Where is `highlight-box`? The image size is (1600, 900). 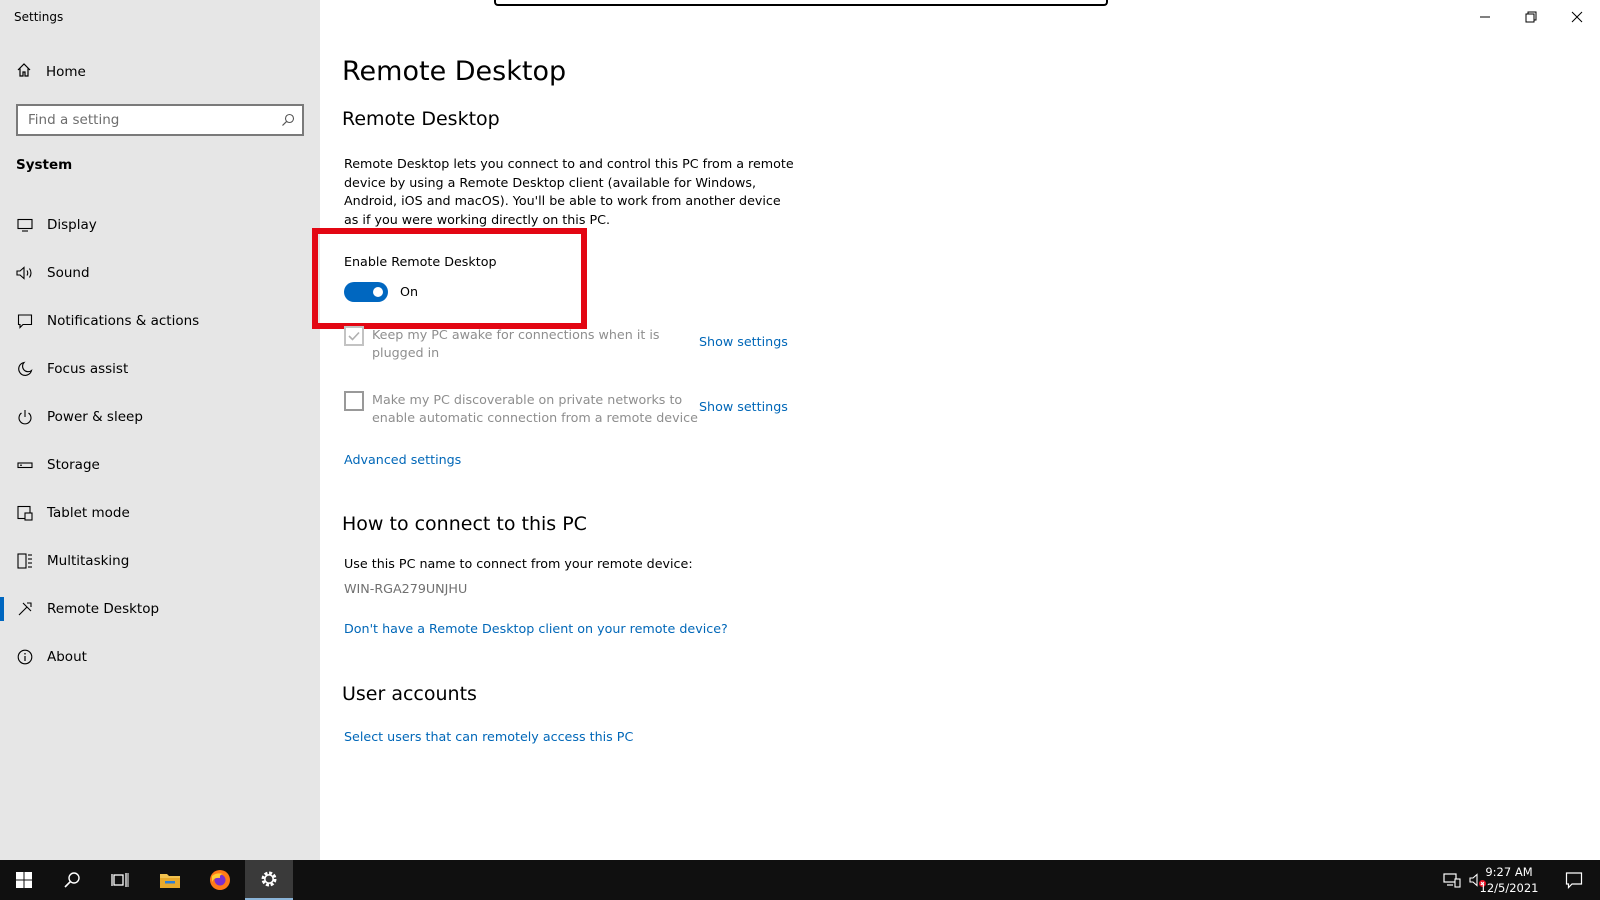 highlight-box is located at coordinates (449, 278).